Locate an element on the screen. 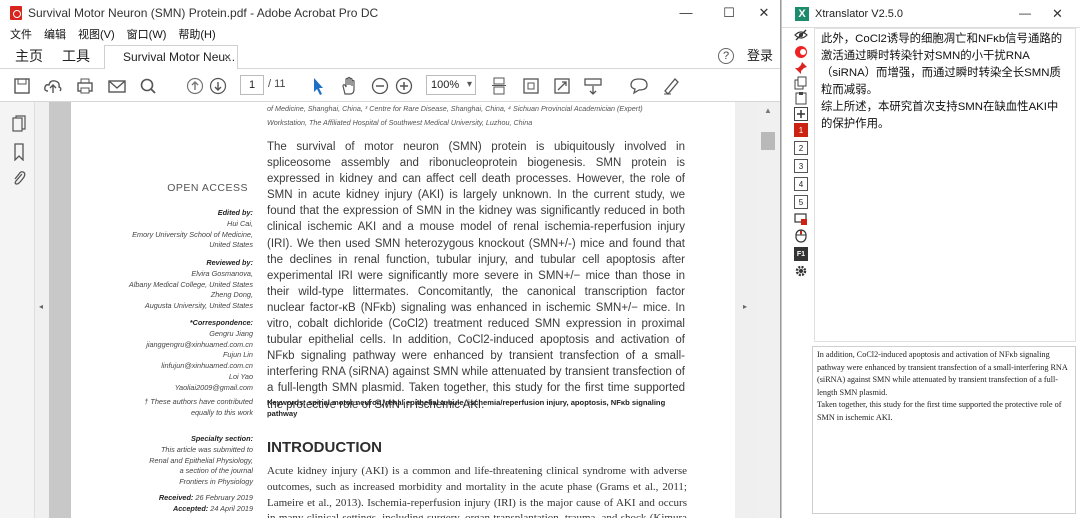 The width and height of the screenshot is (1080, 518). xtranslator-minimize-button: — is located at coordinates (1025, 13).